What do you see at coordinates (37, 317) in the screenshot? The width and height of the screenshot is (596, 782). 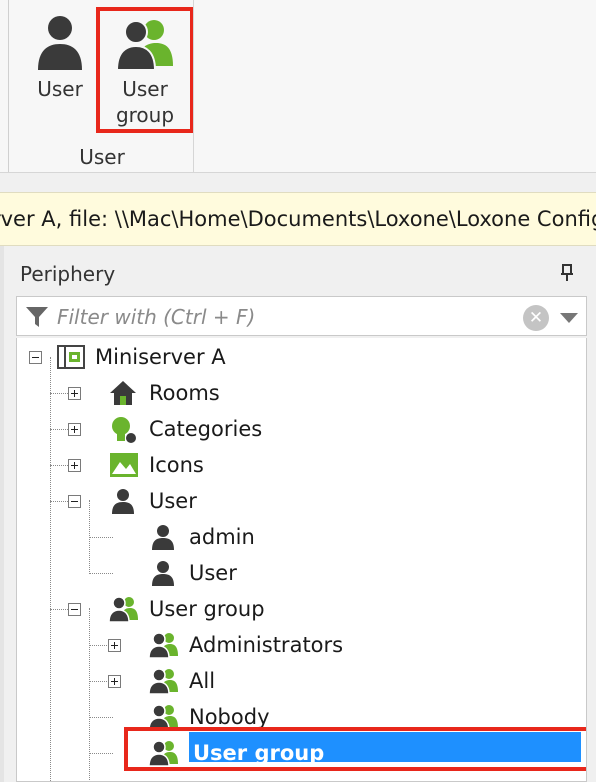 I see `filter-icon` at bounding box center [37, 317].